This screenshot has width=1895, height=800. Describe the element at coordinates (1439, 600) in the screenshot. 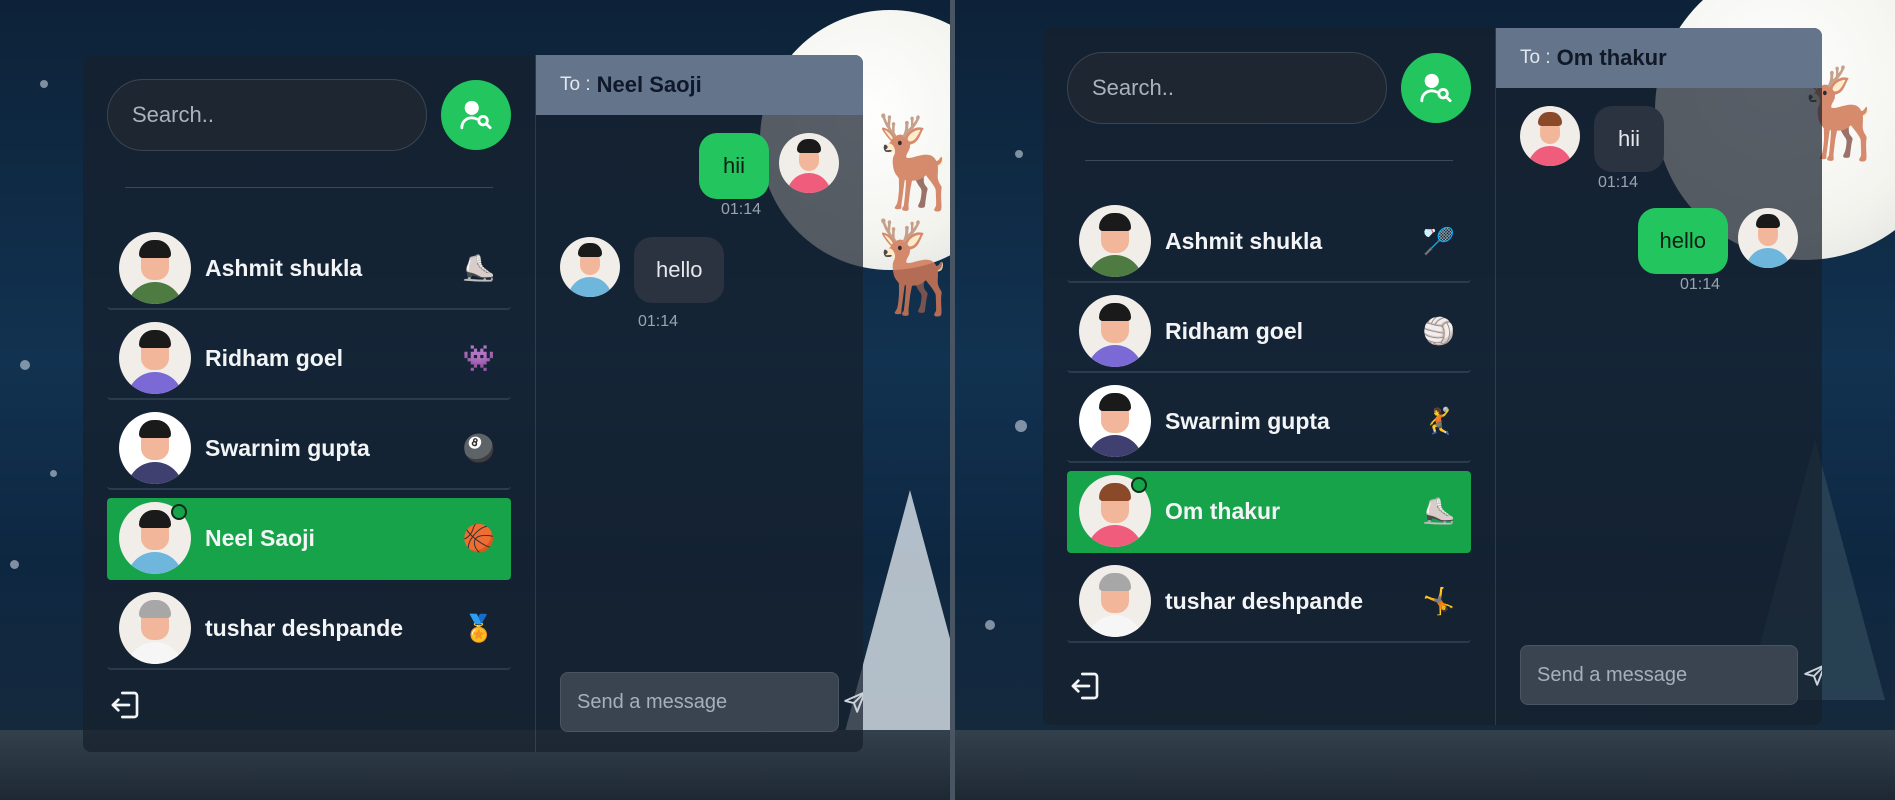

I see `status-emoji: 🤸` at that location.